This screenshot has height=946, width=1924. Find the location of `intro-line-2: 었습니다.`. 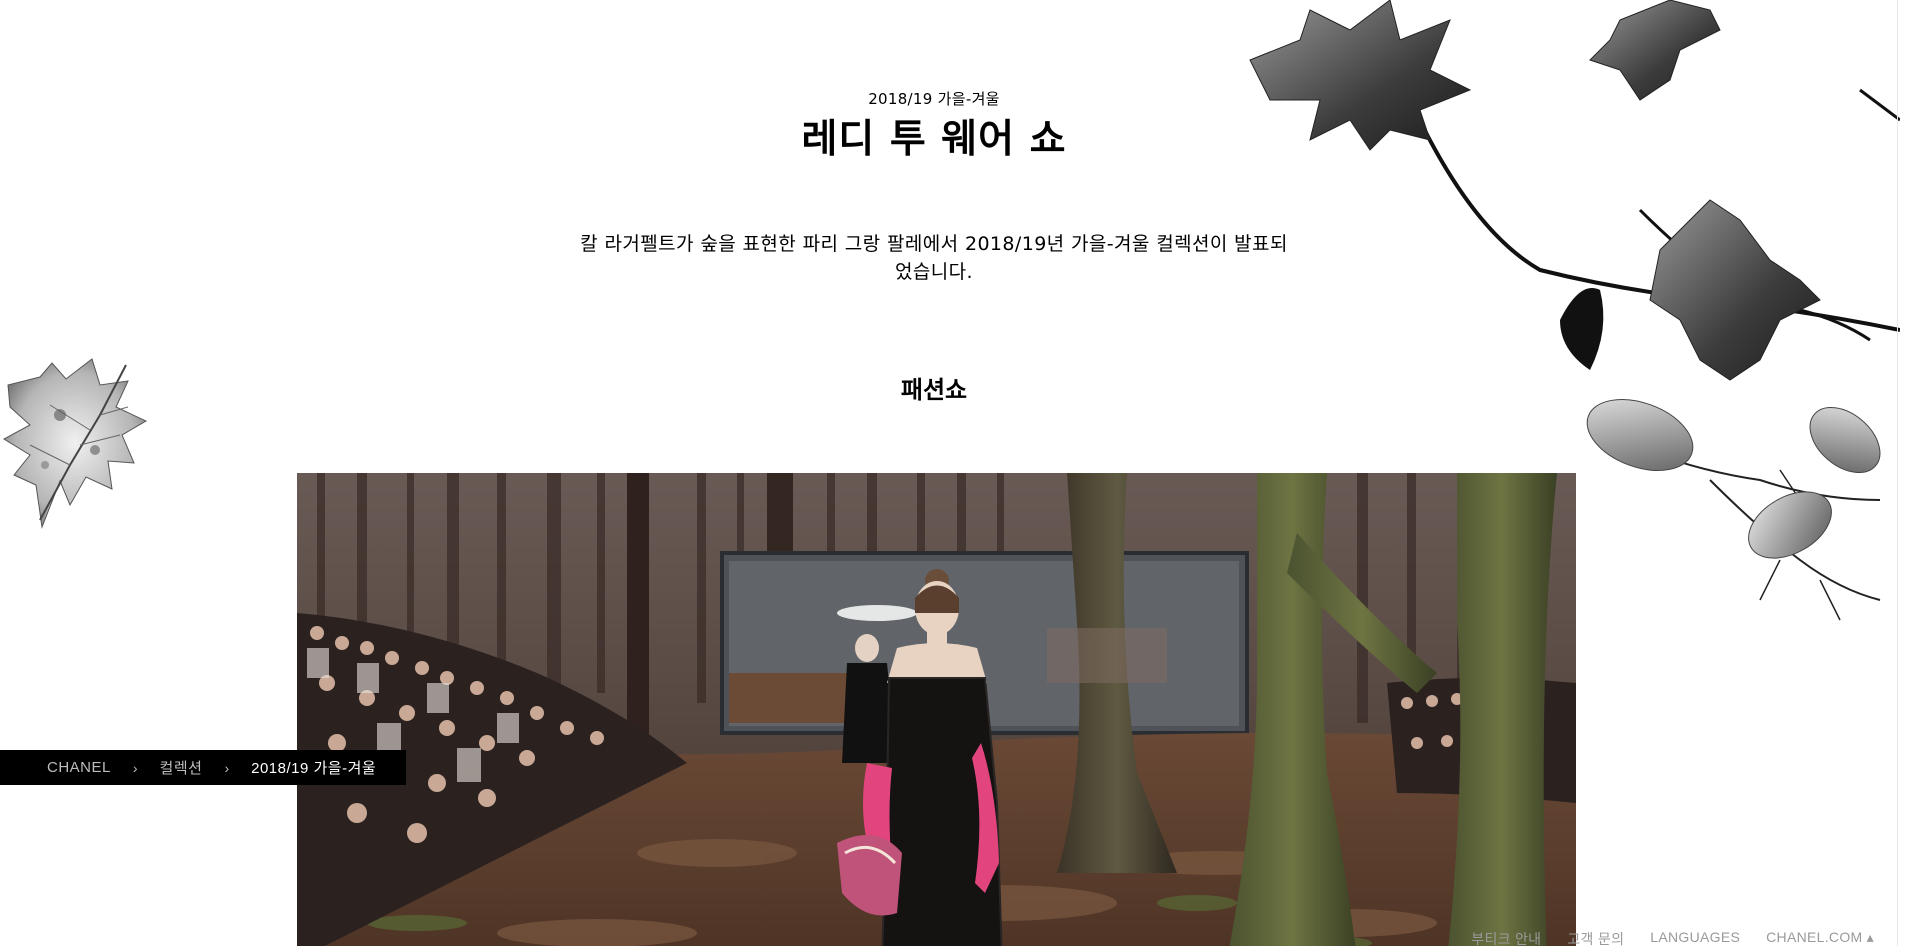

intro-line-2: 었습니다. is located at coordinates (934, 272).